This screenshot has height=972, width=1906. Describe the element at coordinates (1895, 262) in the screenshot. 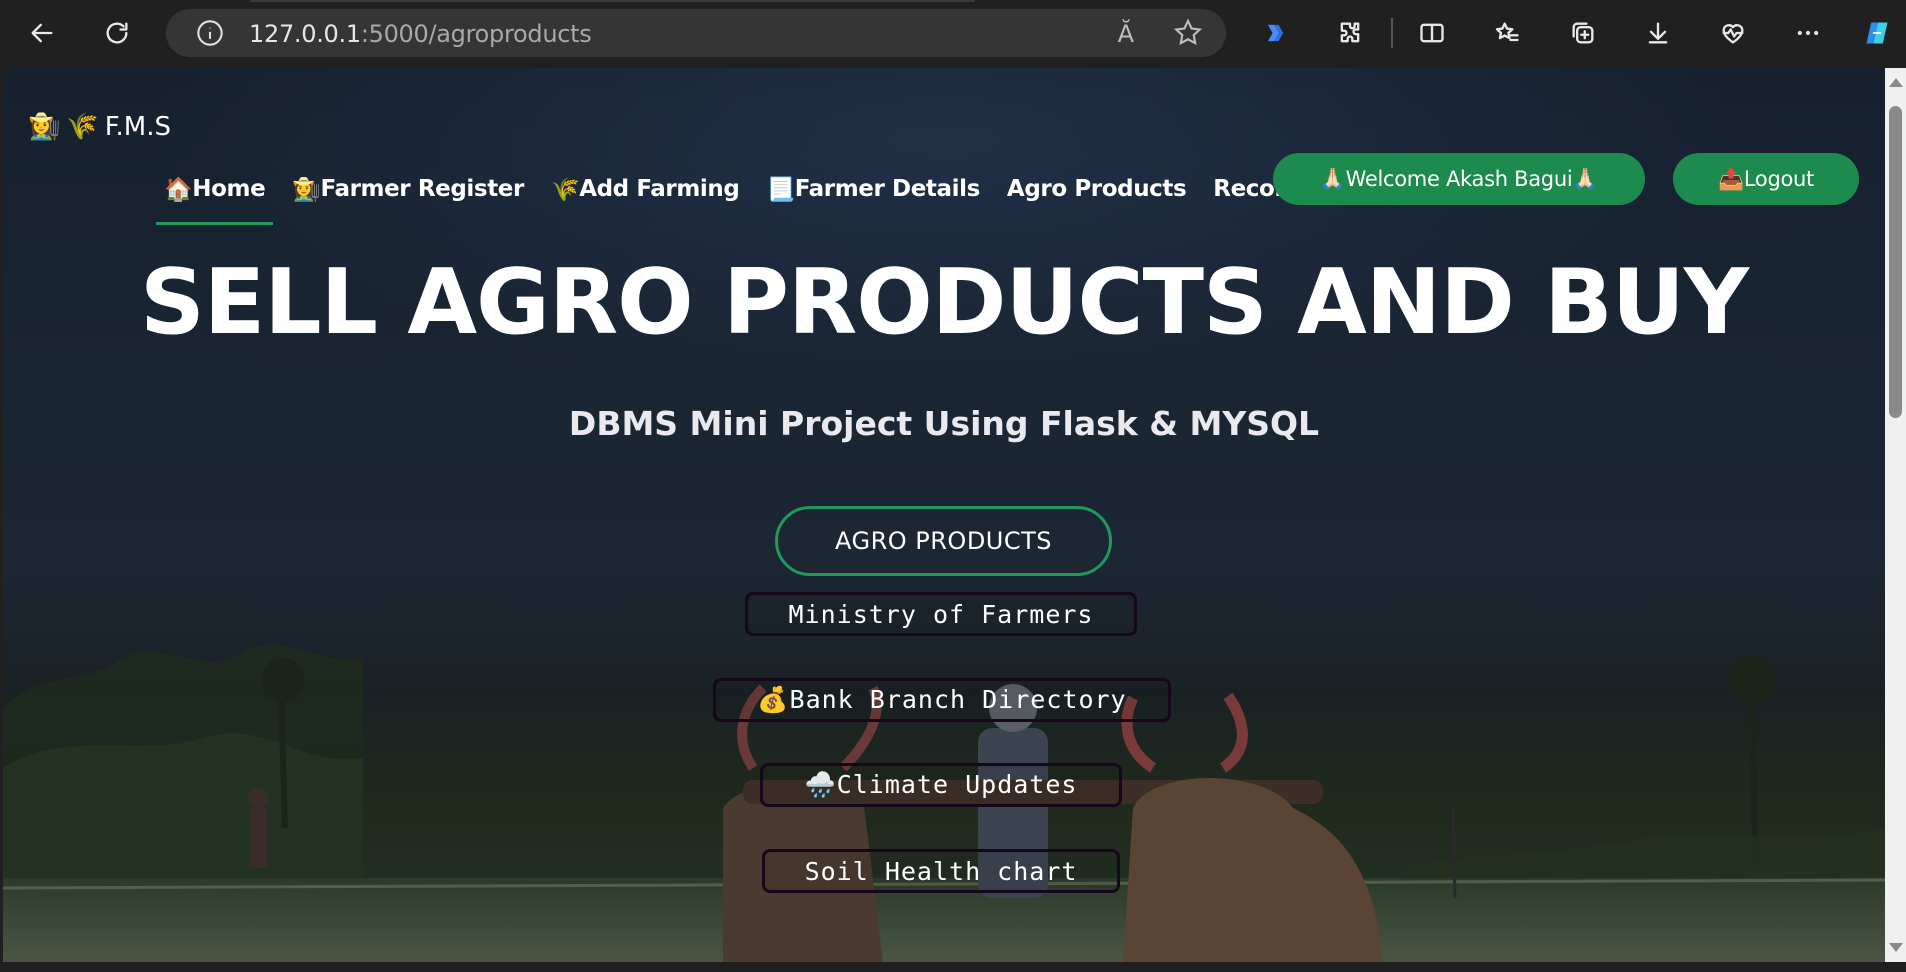

I see `scroll-thumb` at that location.